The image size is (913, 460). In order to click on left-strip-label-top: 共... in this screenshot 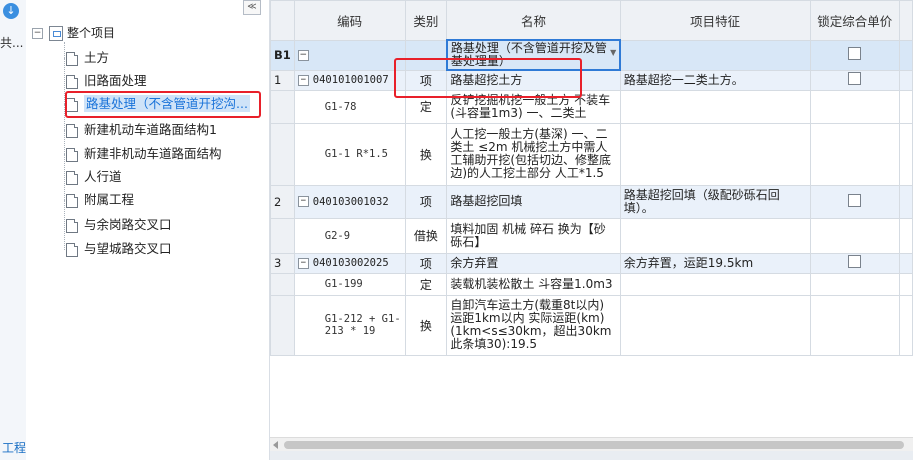, I will do `click(12, 43)`.